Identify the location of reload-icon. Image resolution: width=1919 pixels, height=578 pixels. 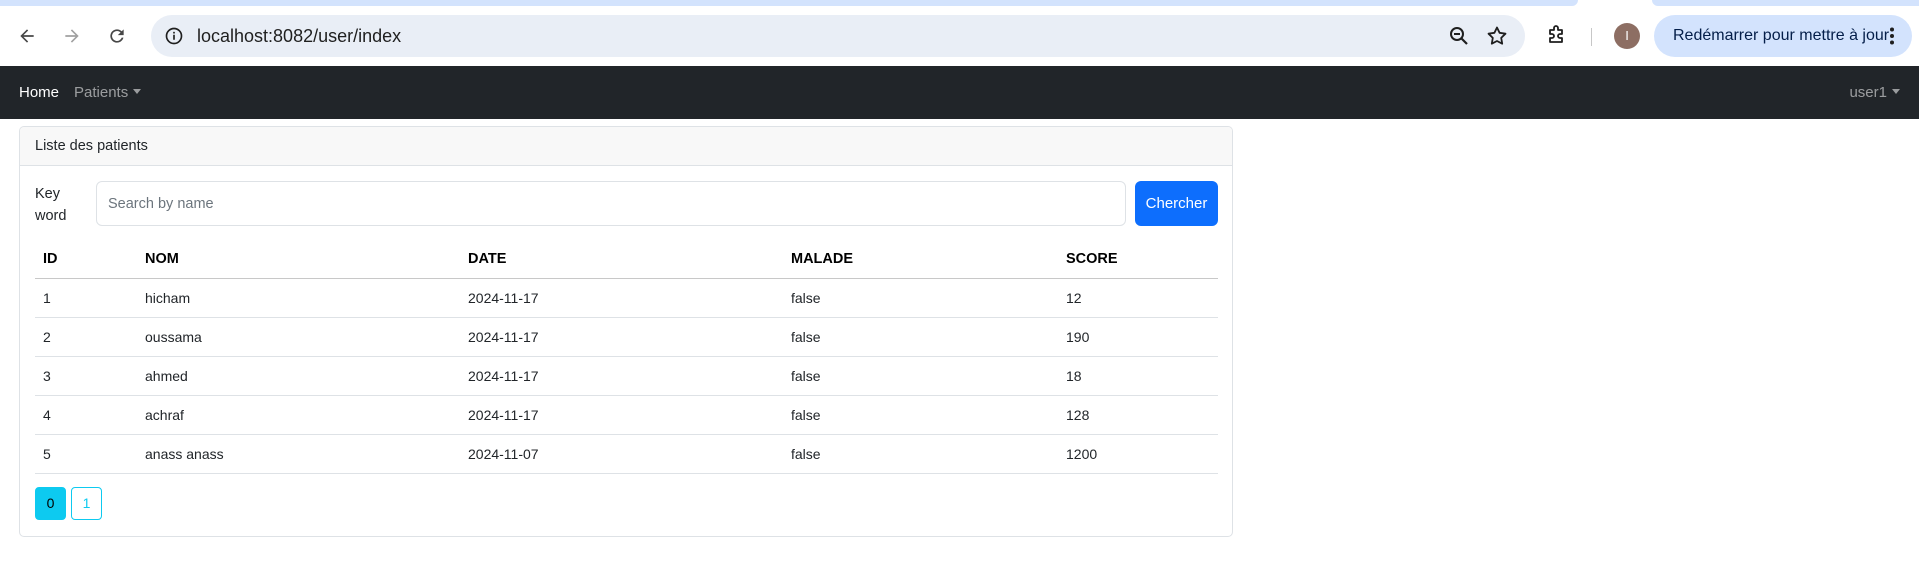
(117, 36).